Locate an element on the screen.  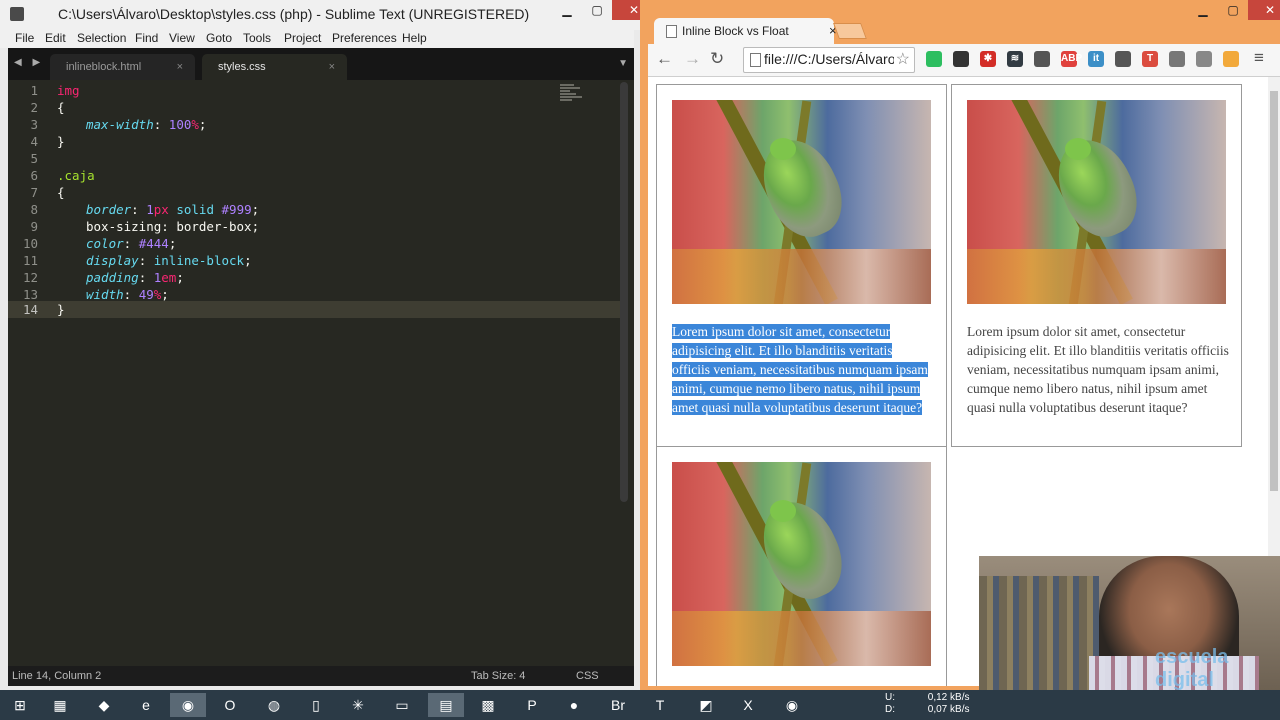
code-line: 4} is located at coordinates (318, 141).